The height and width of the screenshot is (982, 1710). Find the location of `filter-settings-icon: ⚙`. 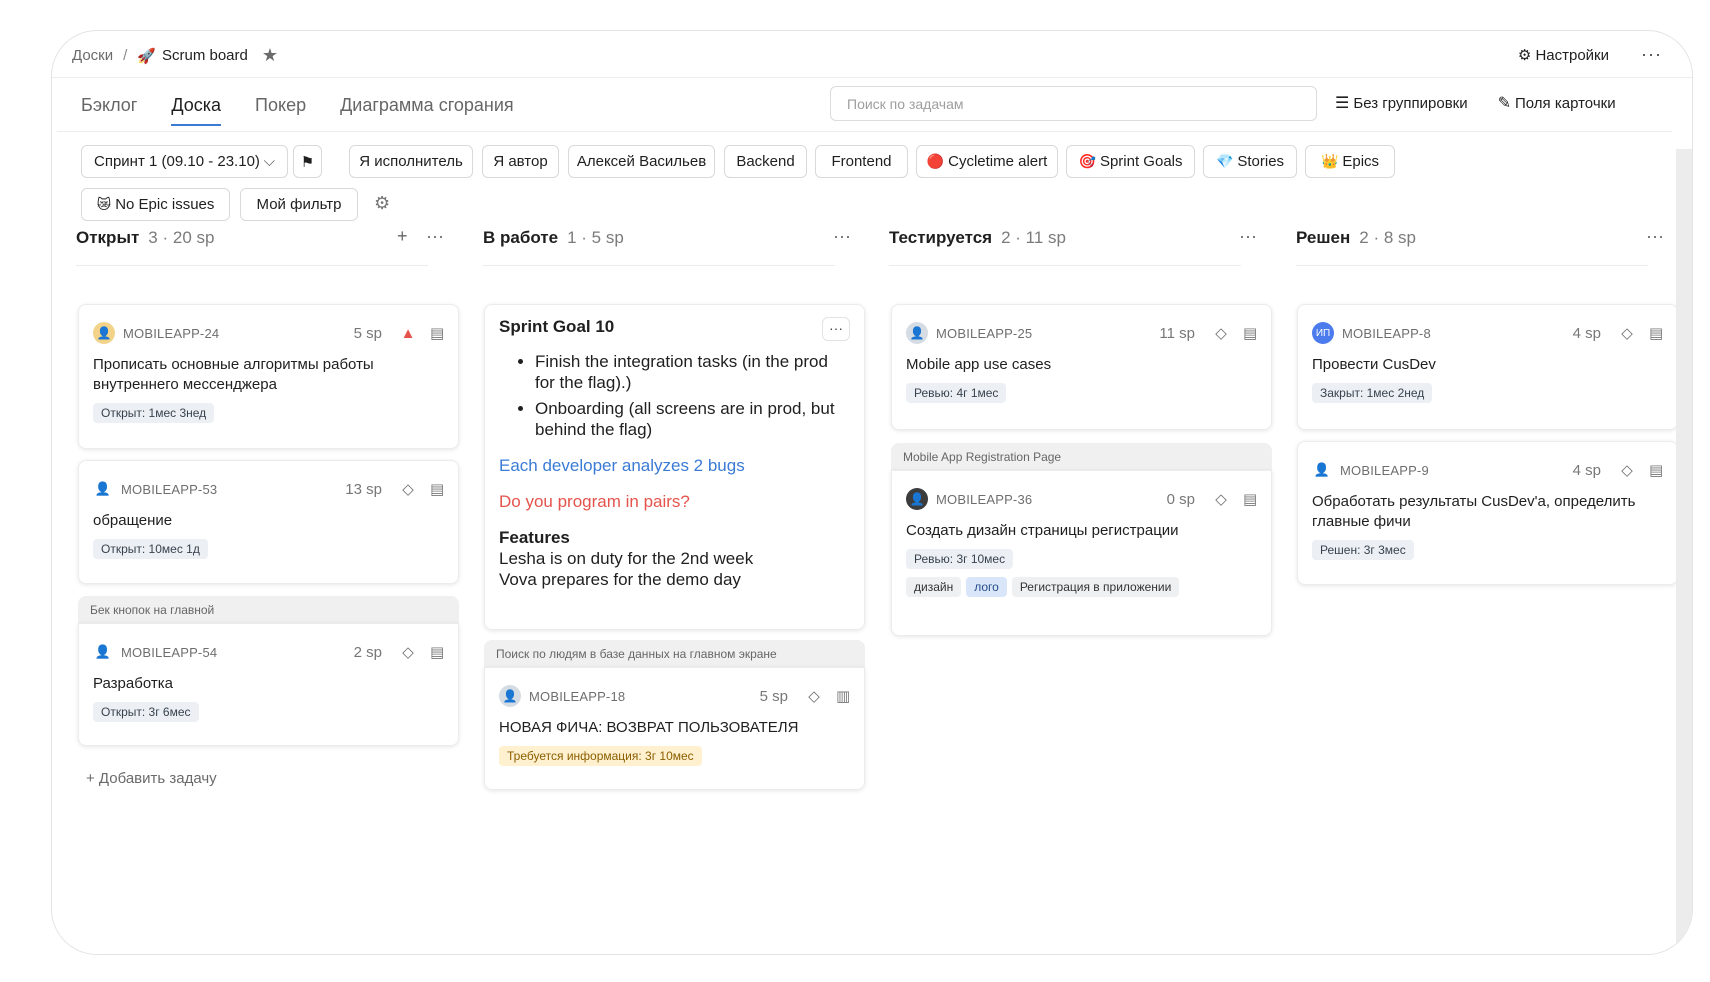

filter-settings-icon: ⚙ is located at coordinates (382, 203).